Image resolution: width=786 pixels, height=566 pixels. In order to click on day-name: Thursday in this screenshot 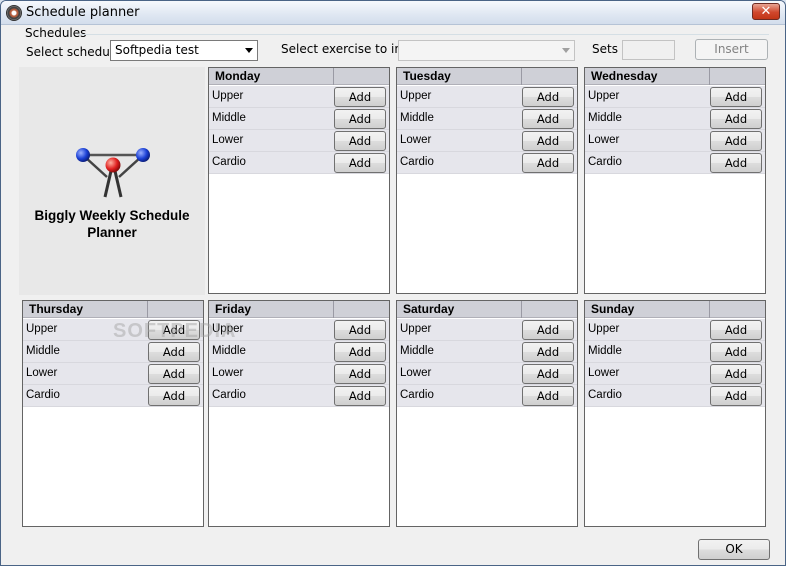, I will do `click(56, 309)`.